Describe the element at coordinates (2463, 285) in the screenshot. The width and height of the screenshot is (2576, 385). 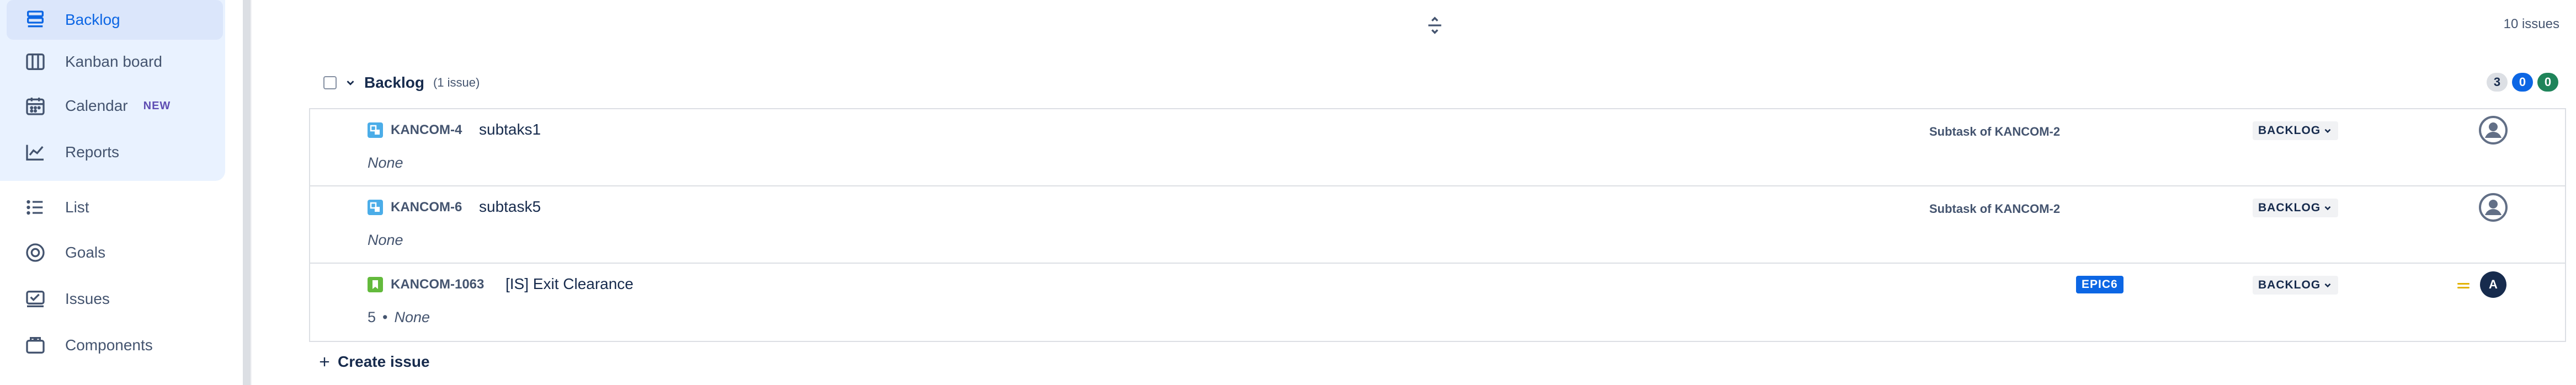
I see `priority-medium-icon` at that location.